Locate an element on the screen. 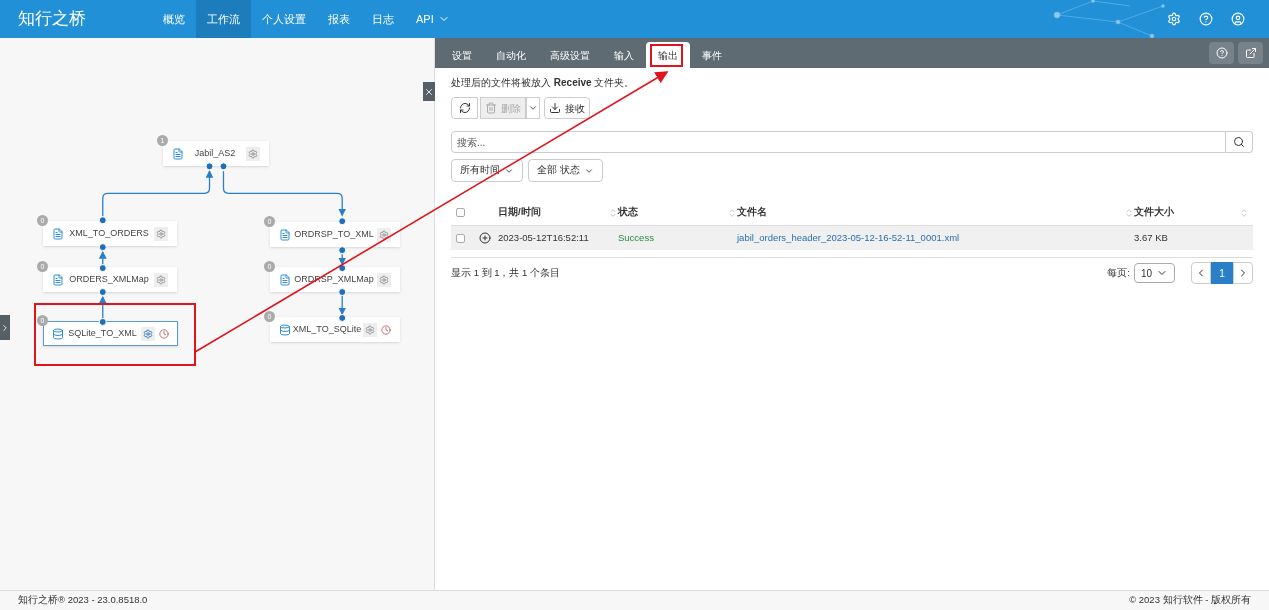 This screenshot has height=610, width=1269. workflow-node: SQLite_TO_XML is located at coordinates (110, 333).